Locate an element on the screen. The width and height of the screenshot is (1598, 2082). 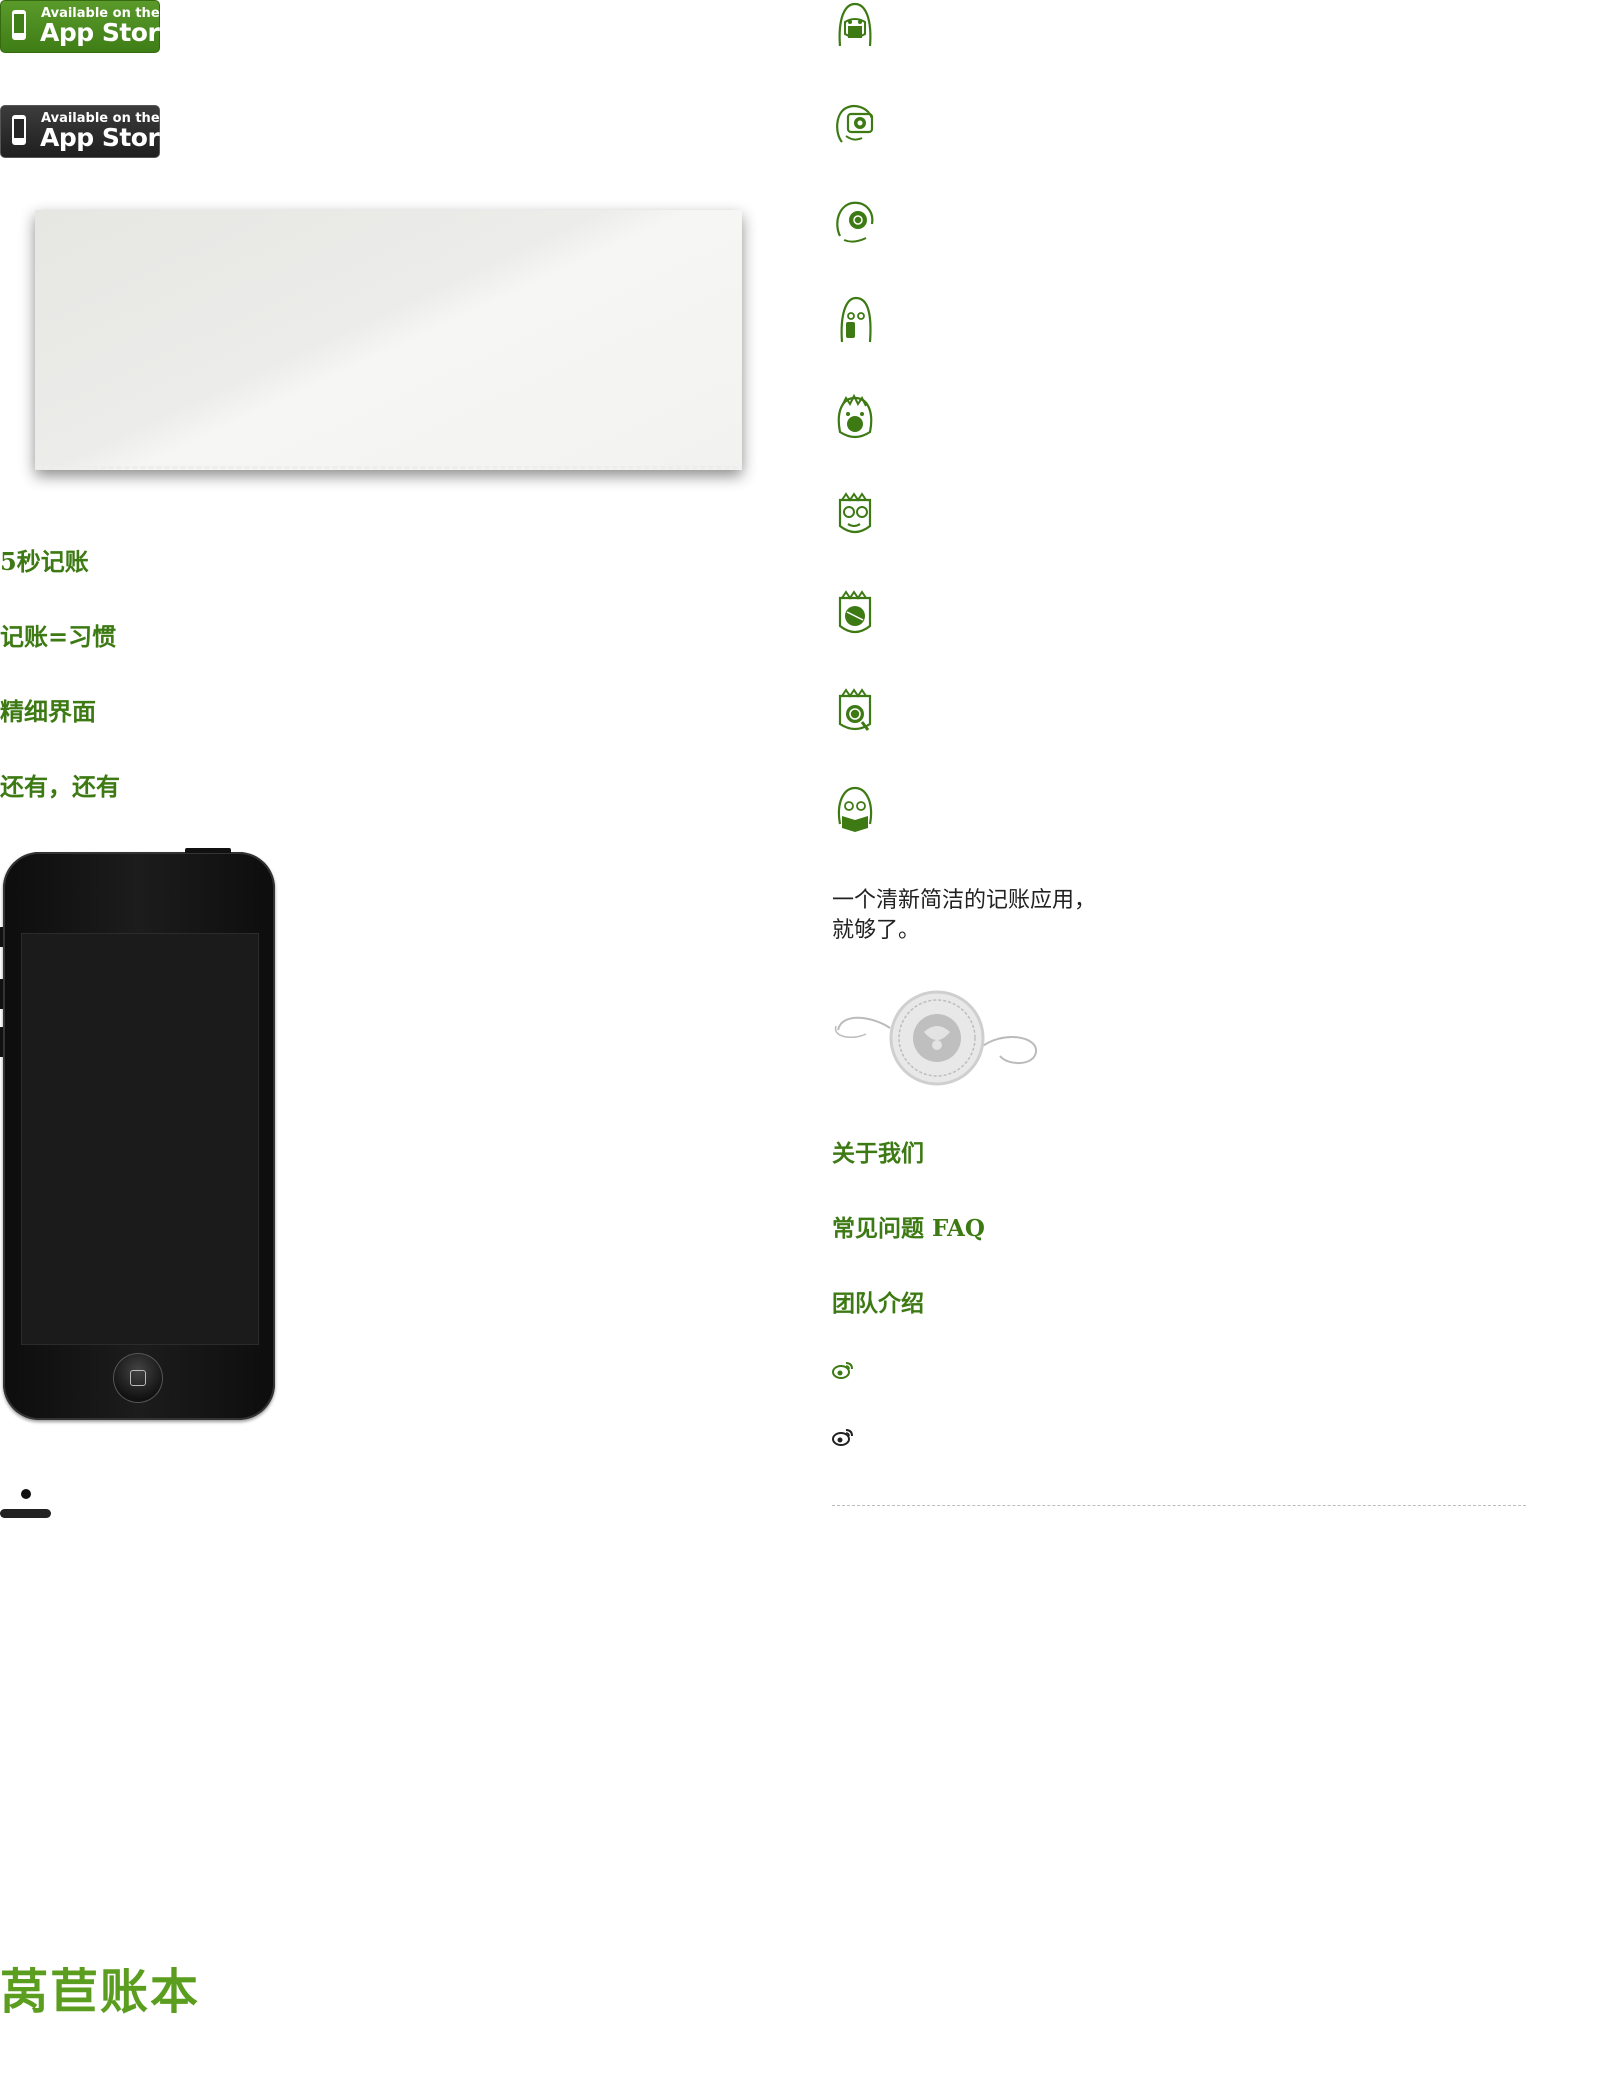
avatar-boy-ball-icon is located at coordinates (855, 612).